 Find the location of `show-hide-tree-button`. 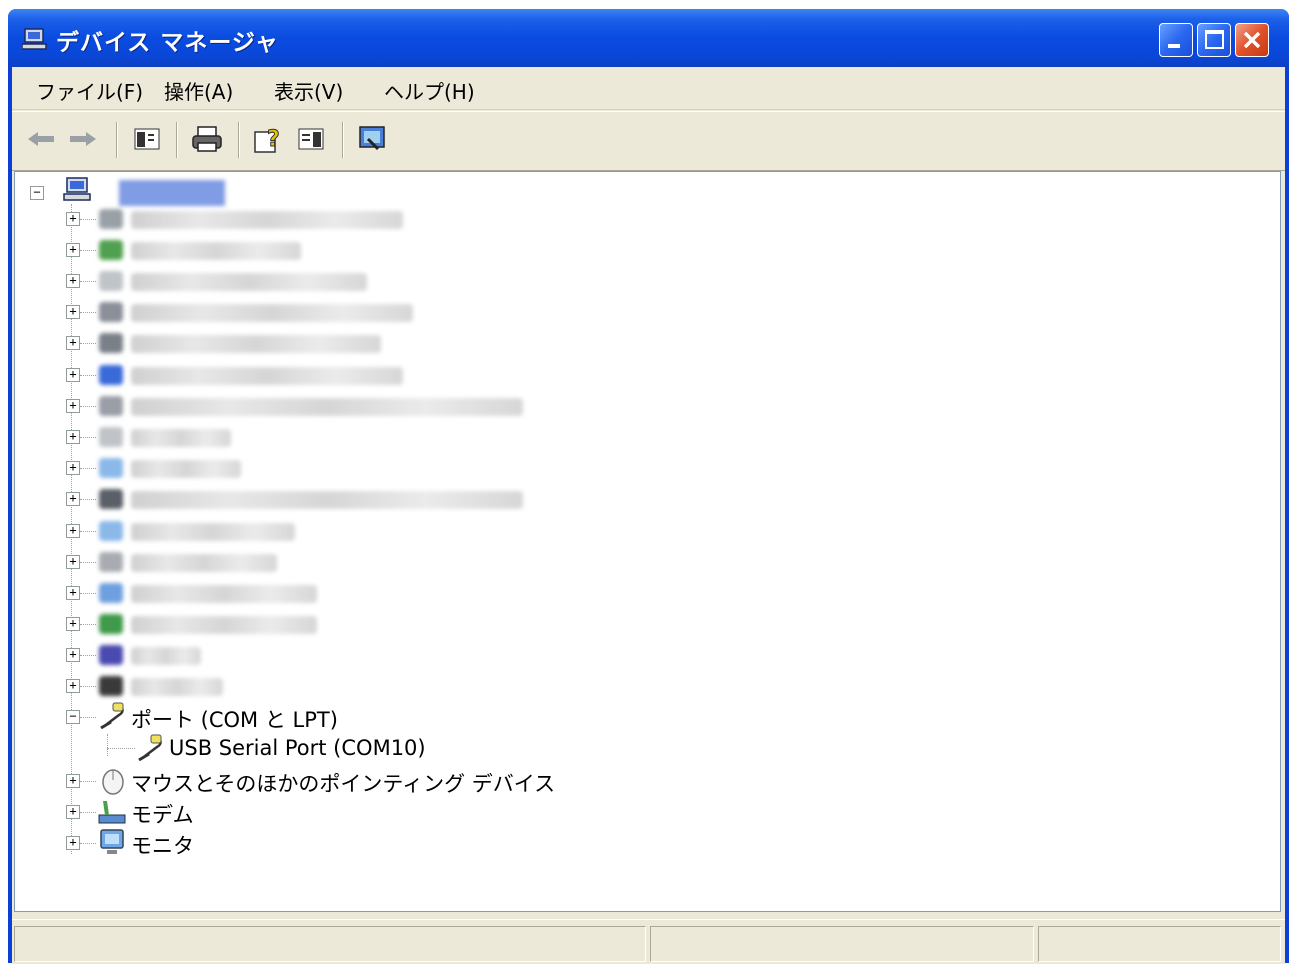

show-hide-tree-button is located at coordinates (147, 139).